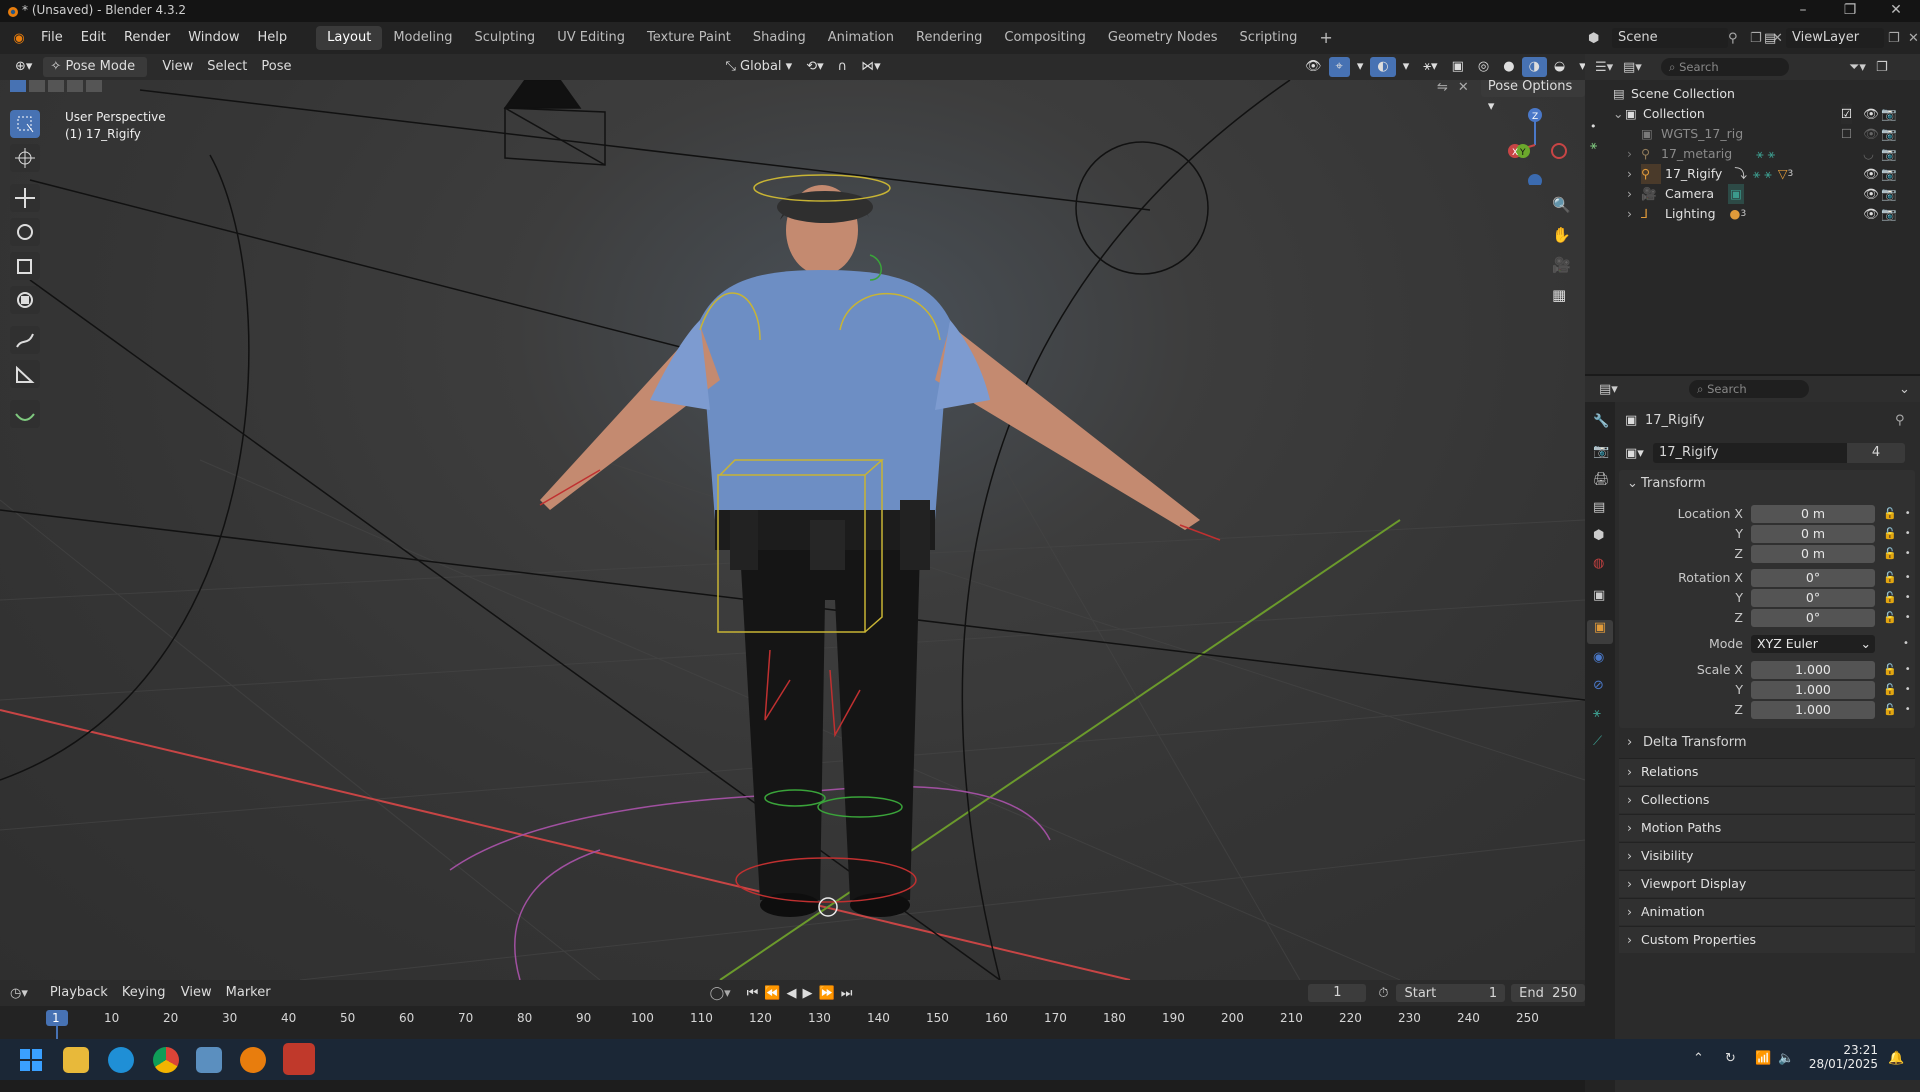  What do you see at coordinates (1466, 87) in the screenshot?
I see `mirror-x-icon: ✕` at bounding box center [1466, 87].